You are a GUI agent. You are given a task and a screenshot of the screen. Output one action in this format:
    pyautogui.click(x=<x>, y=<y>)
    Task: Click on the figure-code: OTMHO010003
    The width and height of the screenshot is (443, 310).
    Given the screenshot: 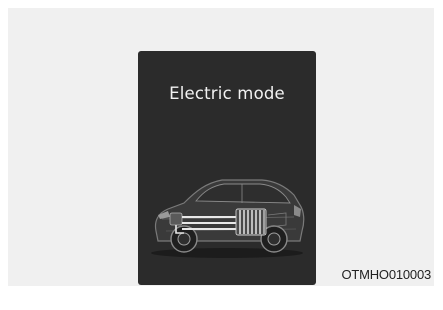 What is the action you would take?
    pyautogui.click(x=386, y=274)
    